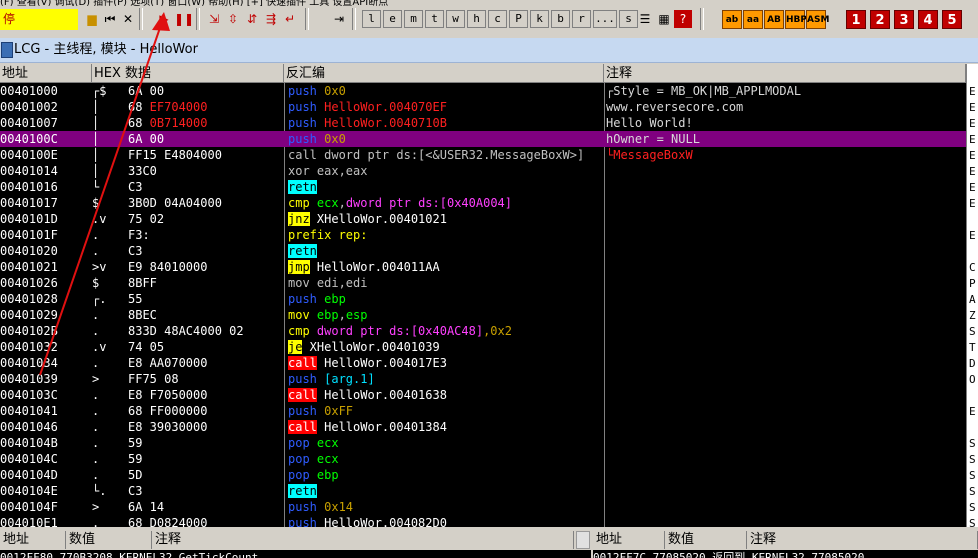 The width and height of the screenshot is (978, 558). I want to click on quick-button-3: 3, so click(904, 19).